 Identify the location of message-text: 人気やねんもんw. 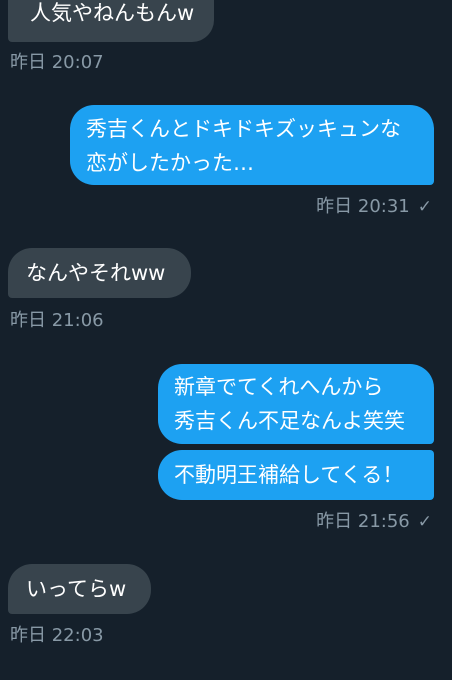
(112, 13).